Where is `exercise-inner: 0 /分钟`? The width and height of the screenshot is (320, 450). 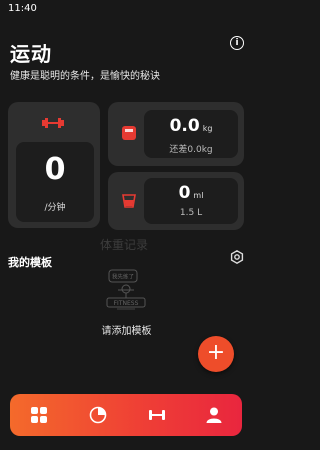
exercise-inner: 0 /分钟 is located at coordinates (55, 182).